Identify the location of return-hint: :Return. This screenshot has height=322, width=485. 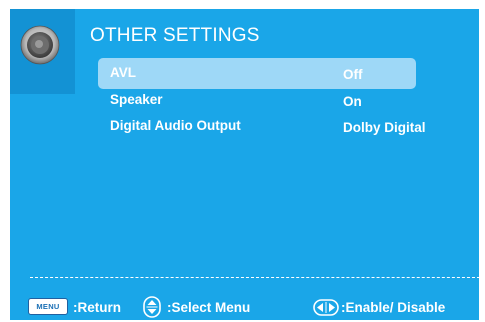
(97, 307).